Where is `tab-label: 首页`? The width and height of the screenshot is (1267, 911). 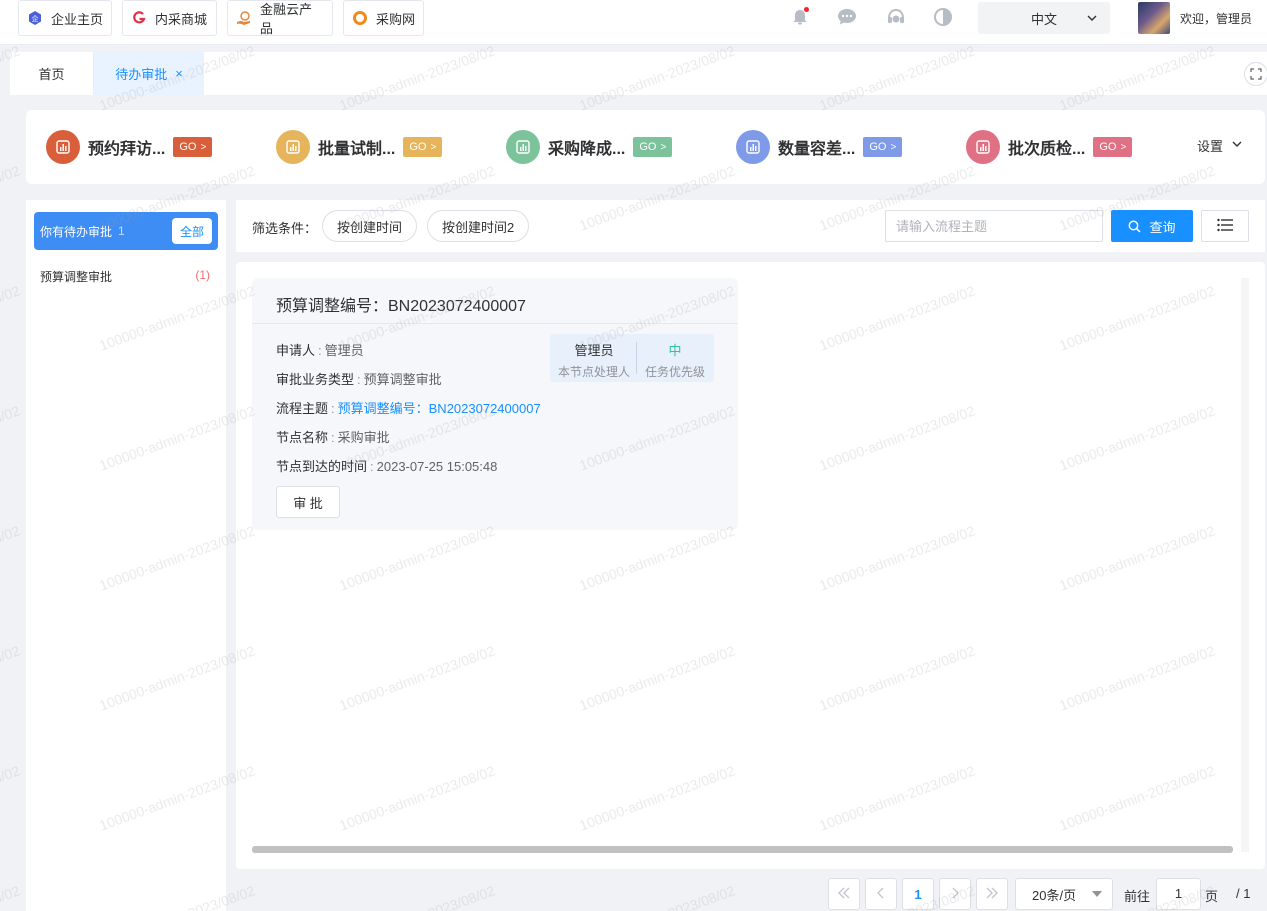
tab-label: 首页 is located at coordinates (51, 74).